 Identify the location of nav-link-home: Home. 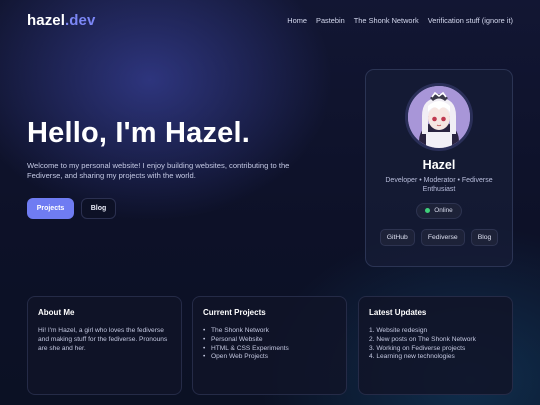
(297, 20).